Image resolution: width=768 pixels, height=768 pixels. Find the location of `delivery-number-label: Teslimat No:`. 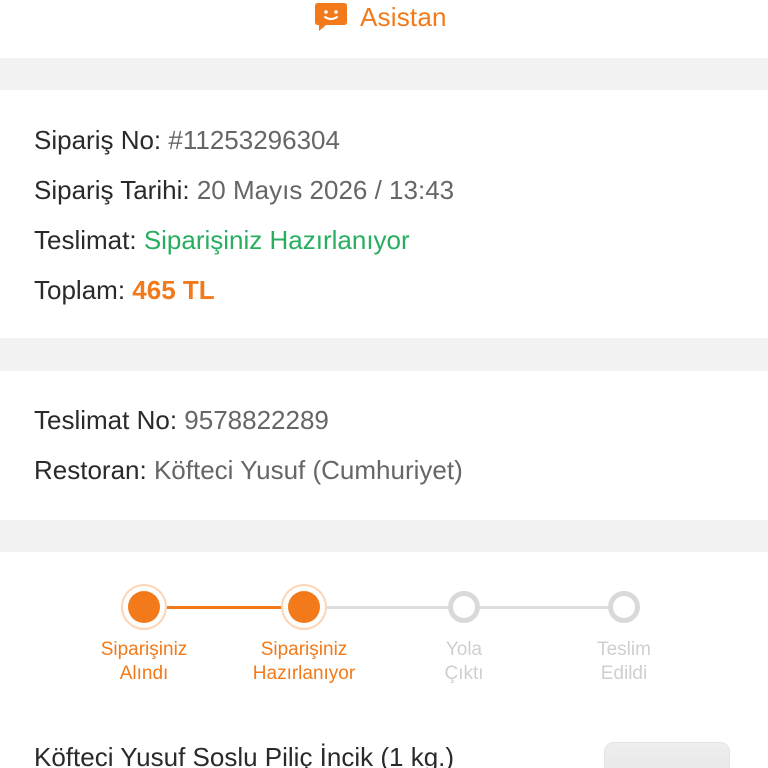

delivery-number-label: Teslimat No: is located at coordinates (106, 420).